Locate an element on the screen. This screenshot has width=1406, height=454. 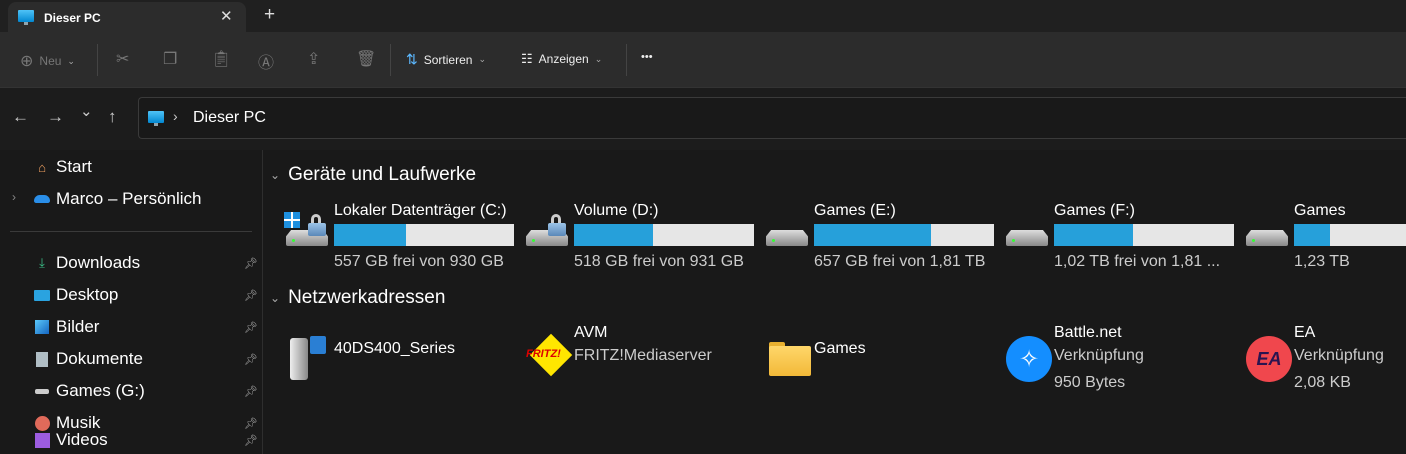
tab-dieser-pc: Dieser PC ✕ is located at coordinates (127, 17).